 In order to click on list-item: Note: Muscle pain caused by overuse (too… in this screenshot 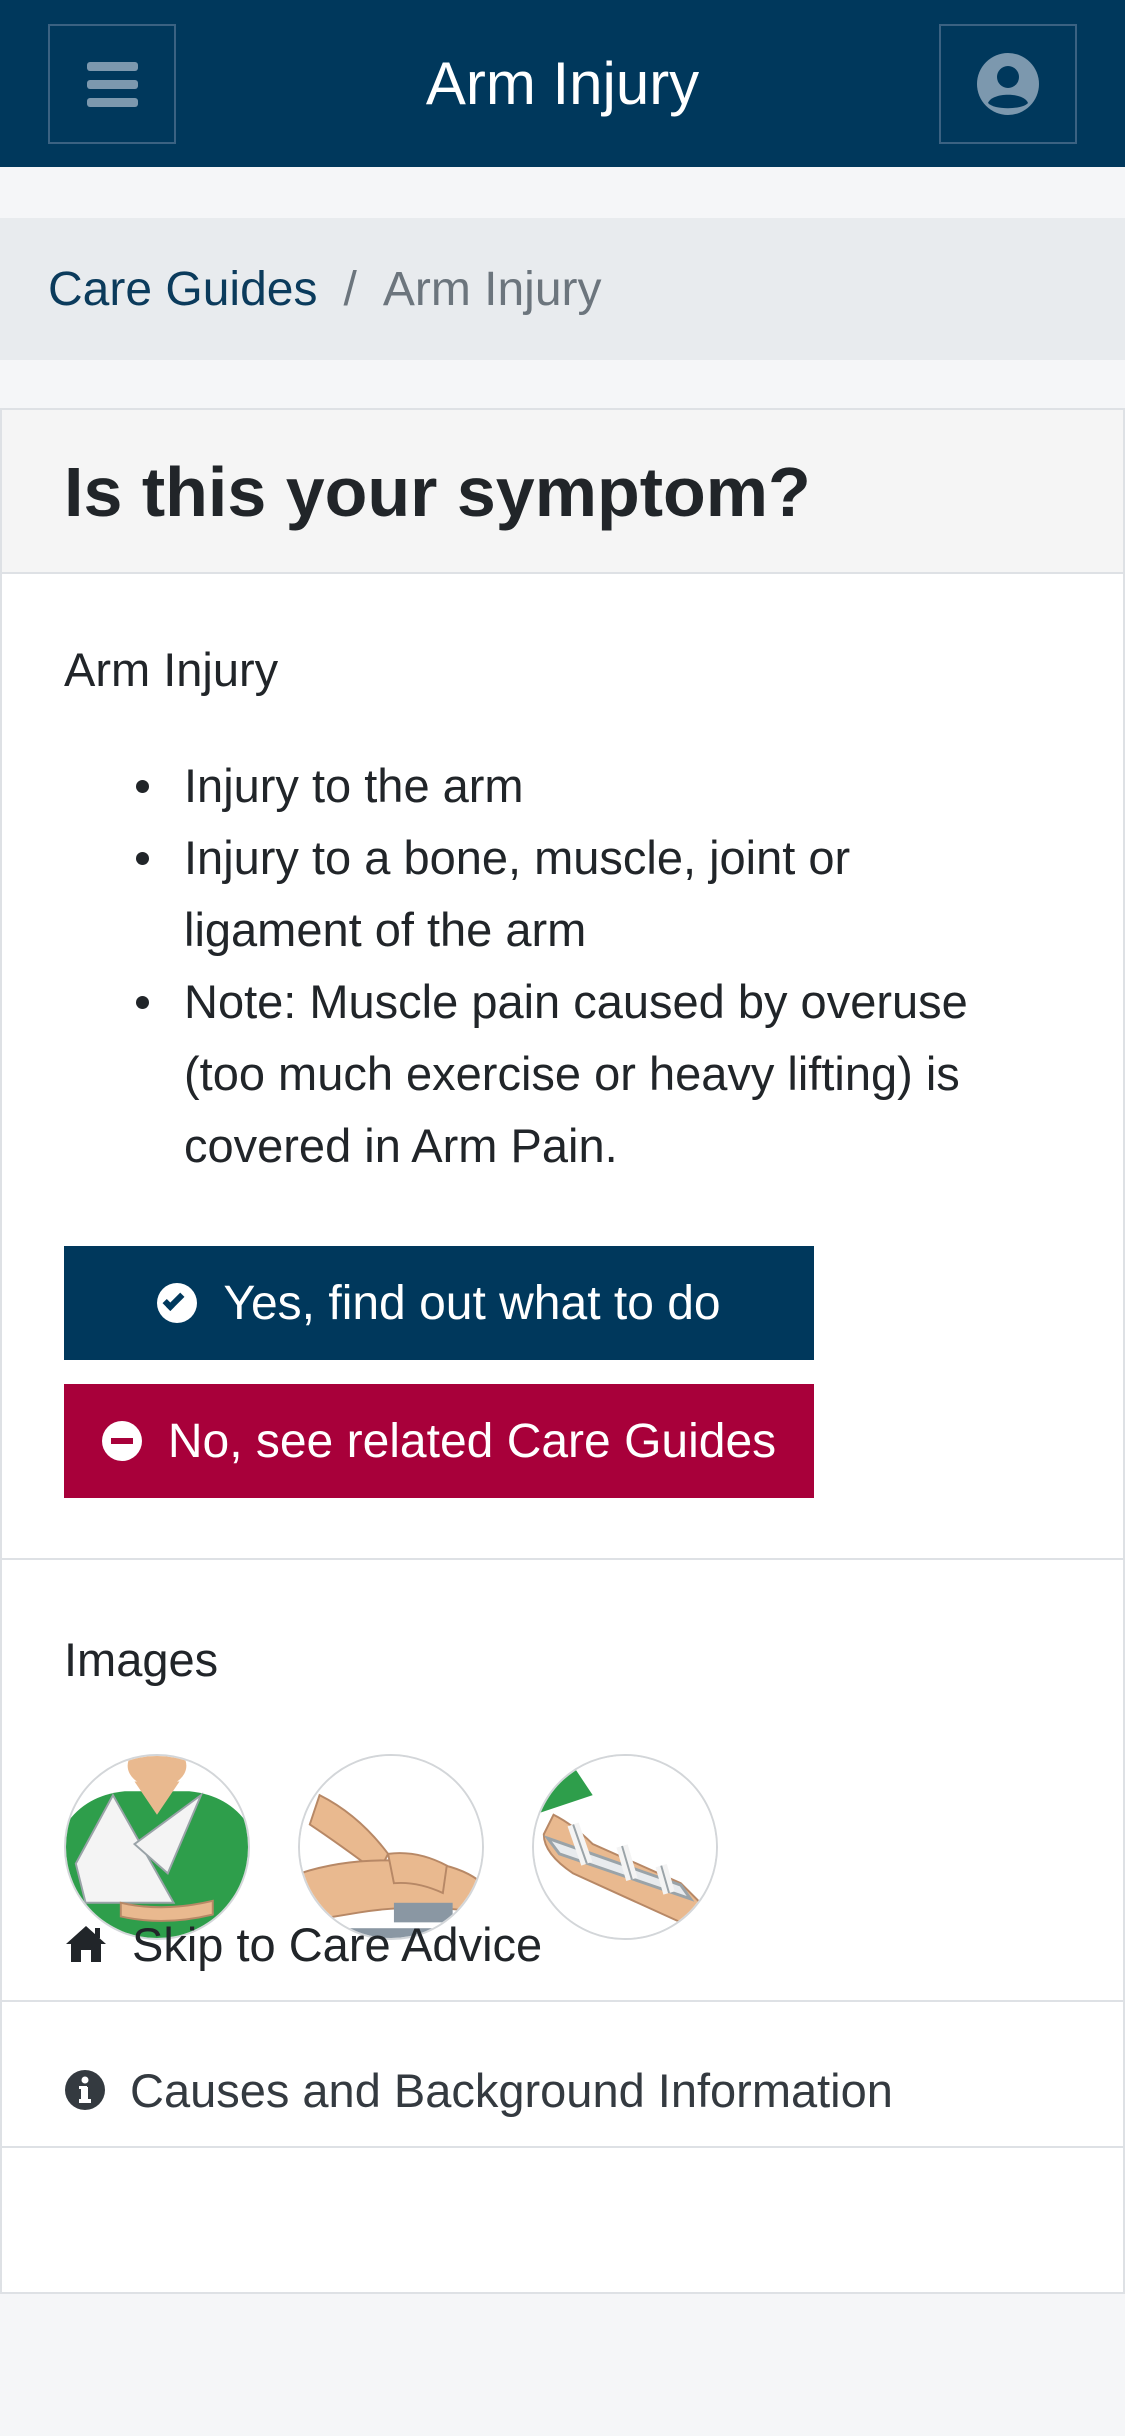, I will do `click(572, 1074)`.